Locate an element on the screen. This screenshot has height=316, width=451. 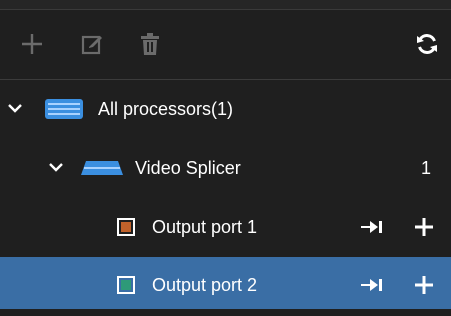
port-label: Output port 2 is located at coordinates (205, 285).